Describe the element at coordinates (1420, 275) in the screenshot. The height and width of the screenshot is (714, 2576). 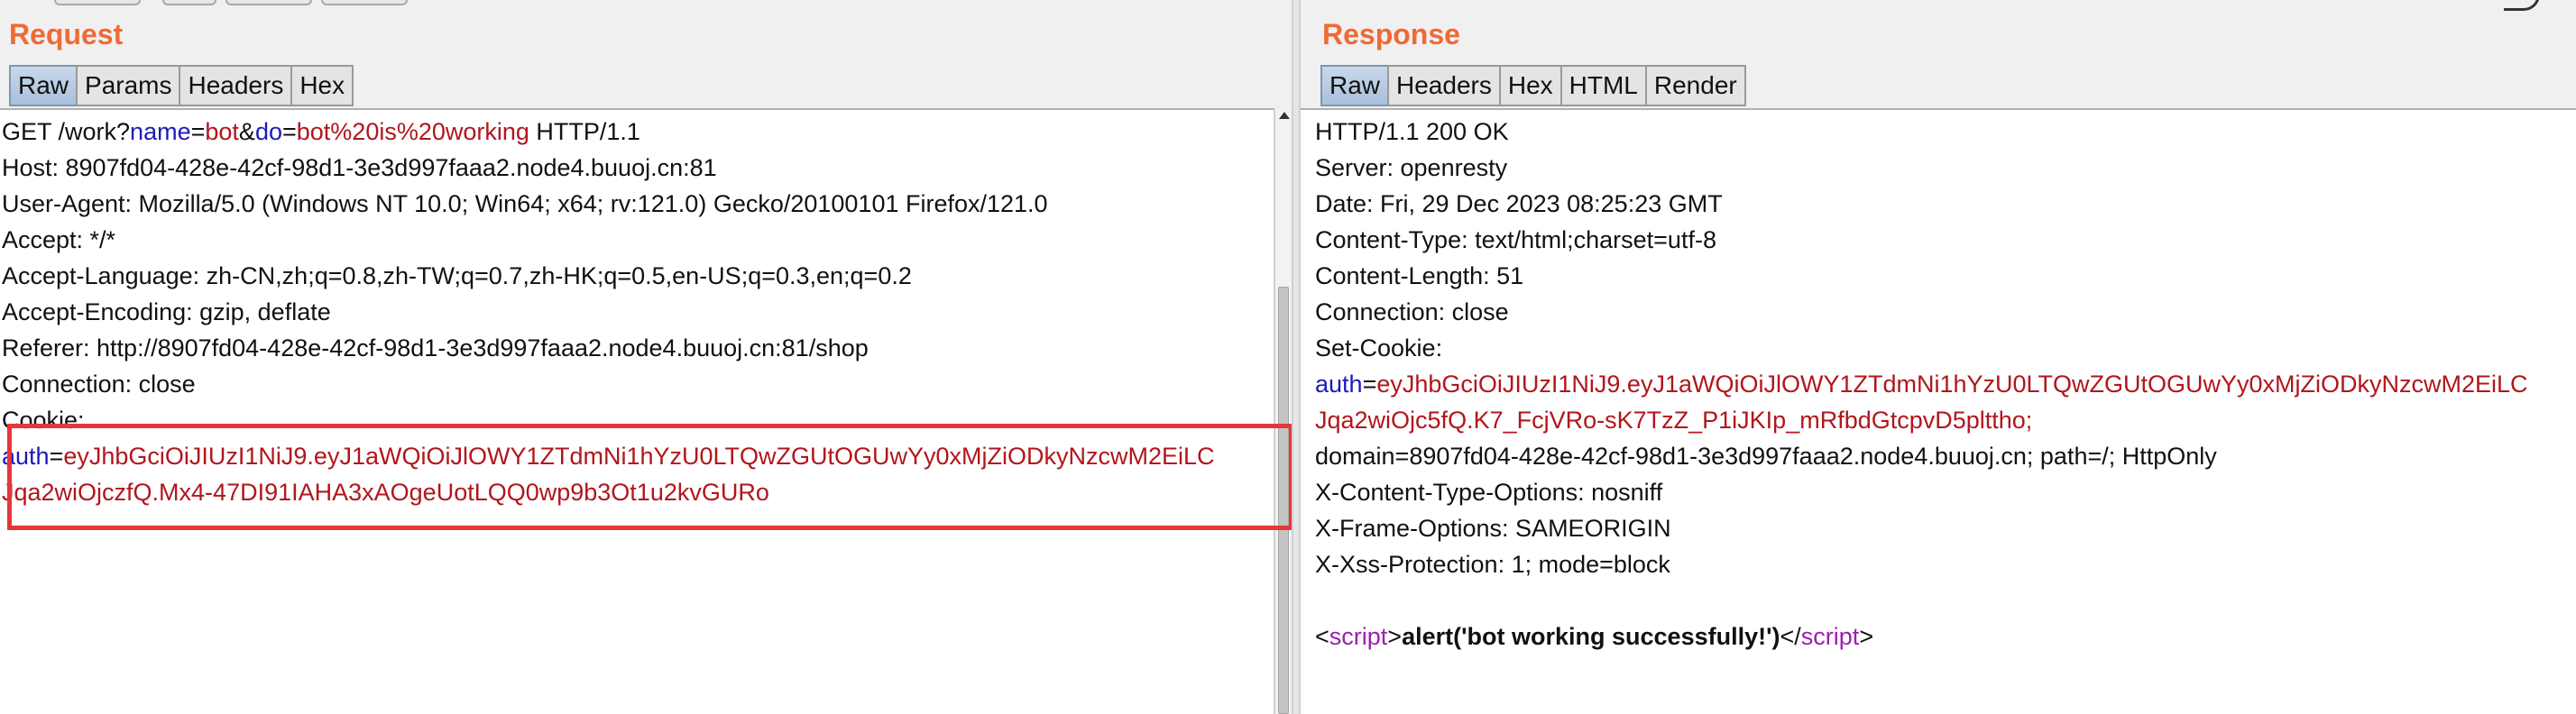
I see `response-content-length: Content-Length: 51` at that location.